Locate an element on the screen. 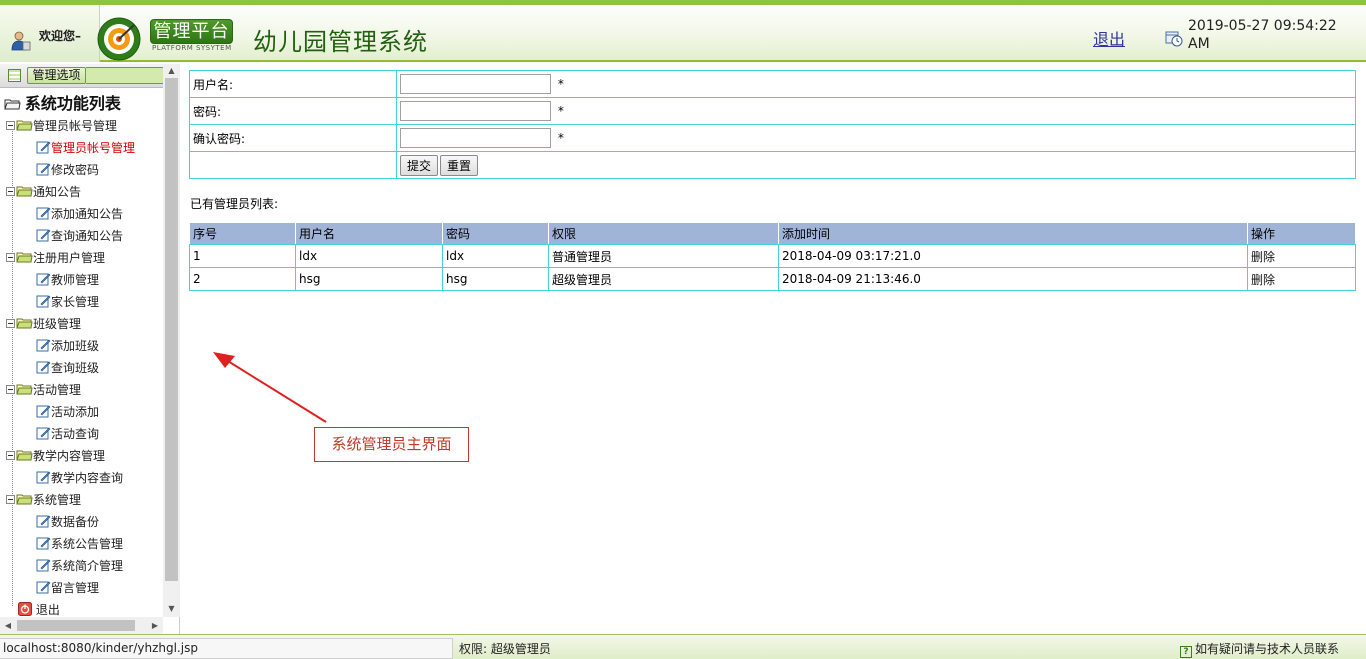 The width and height of the screenshot is (1366, 659). table-cell: 超级管理员 is located at coordinates (663, 279).